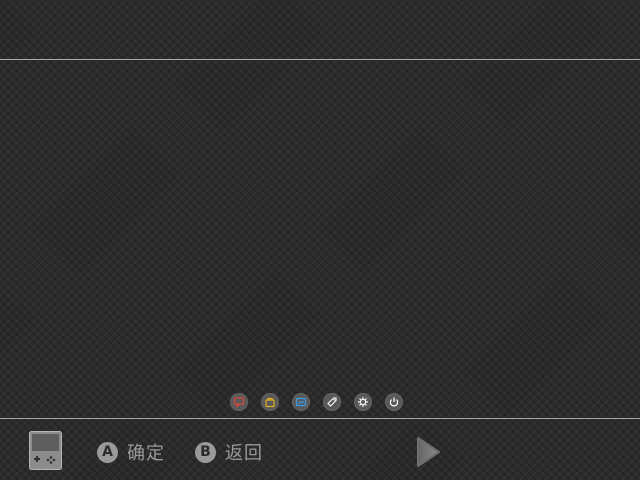  Describe the element at coordinates (270, 402) in the screenshot. I see `bag-icon` at that location.